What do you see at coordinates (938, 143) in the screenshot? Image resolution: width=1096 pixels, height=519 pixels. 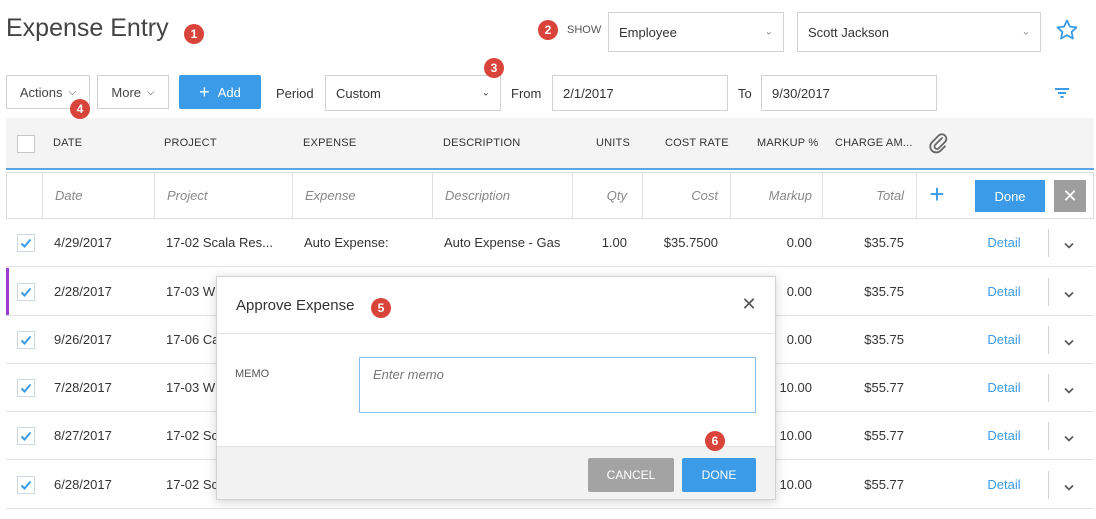 I see `paperclip-icon` at bounding box center [938, 143].